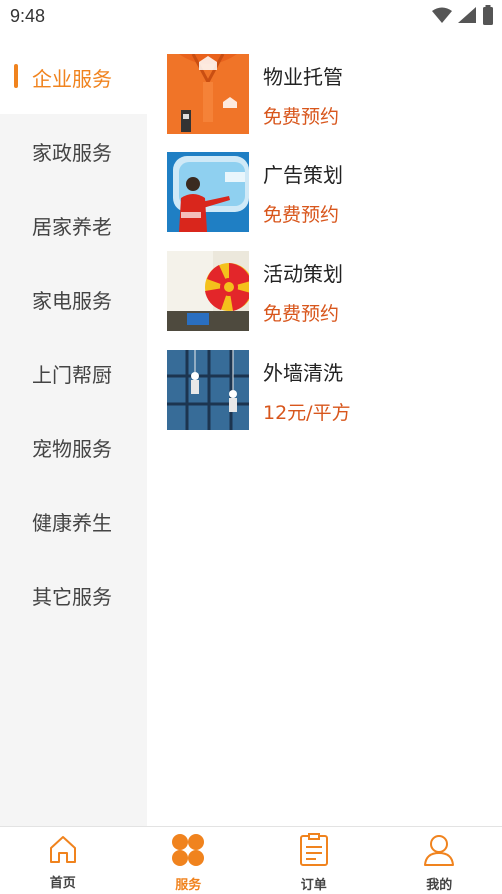 The image size is (502, 894). I want to click on sidebar-item-health: 健康养生, so click(73, 521).